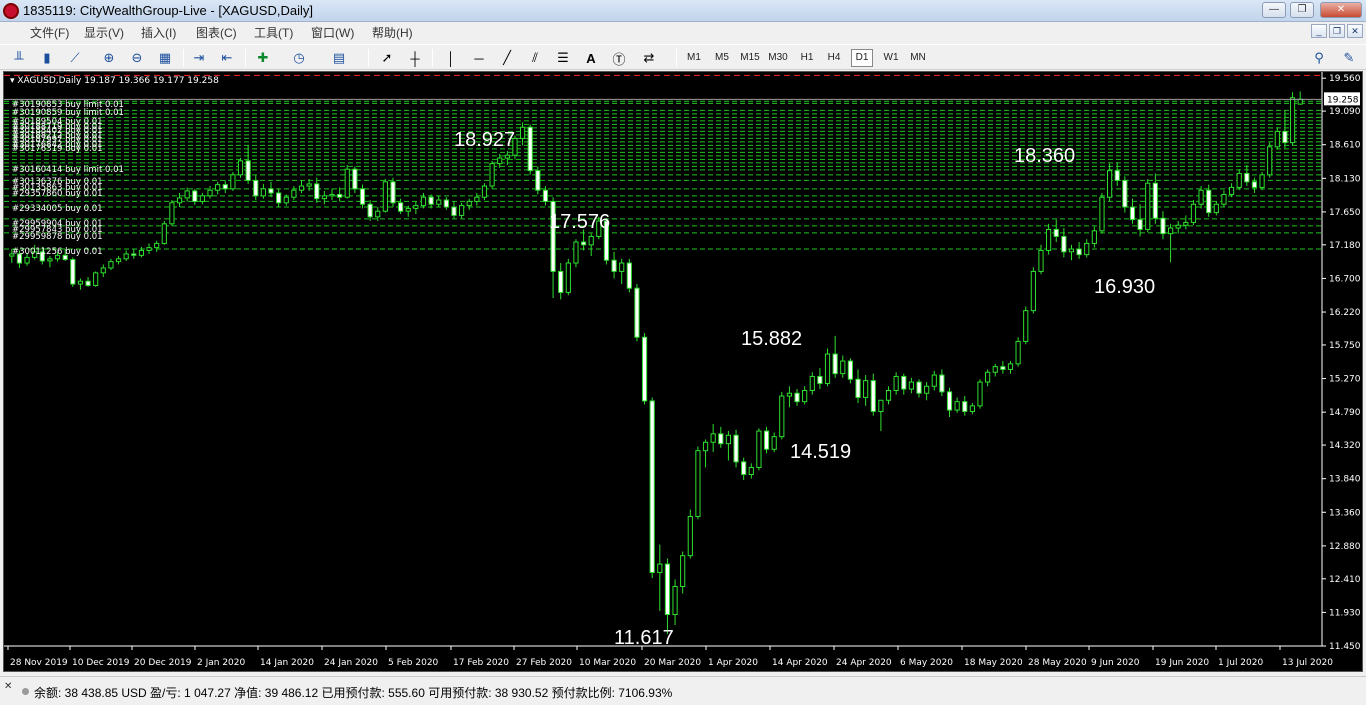 The image size is (1366, 705). Describe the element at coordinates (1124, 287) in the screenshot. I see `price-annotation: 16.930` at that location.